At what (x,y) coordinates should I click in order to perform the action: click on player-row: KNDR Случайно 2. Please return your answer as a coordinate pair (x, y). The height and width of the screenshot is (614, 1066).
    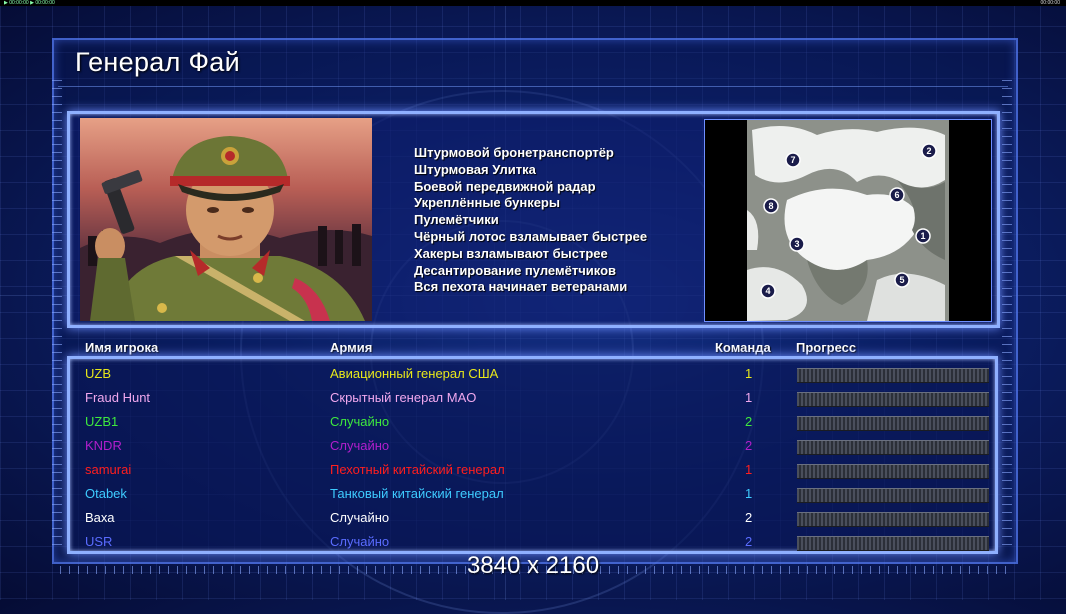
    Looking at the image, I should click on (533, 445).